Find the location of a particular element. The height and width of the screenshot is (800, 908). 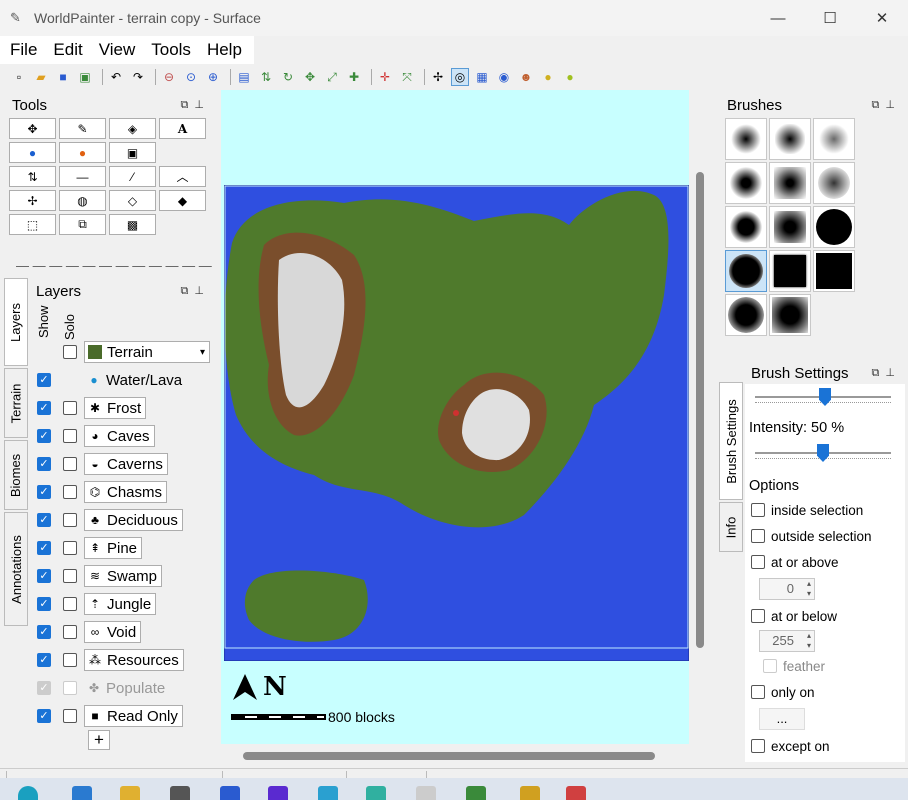

save-icon: ■ is located at coordinates (63, 77).